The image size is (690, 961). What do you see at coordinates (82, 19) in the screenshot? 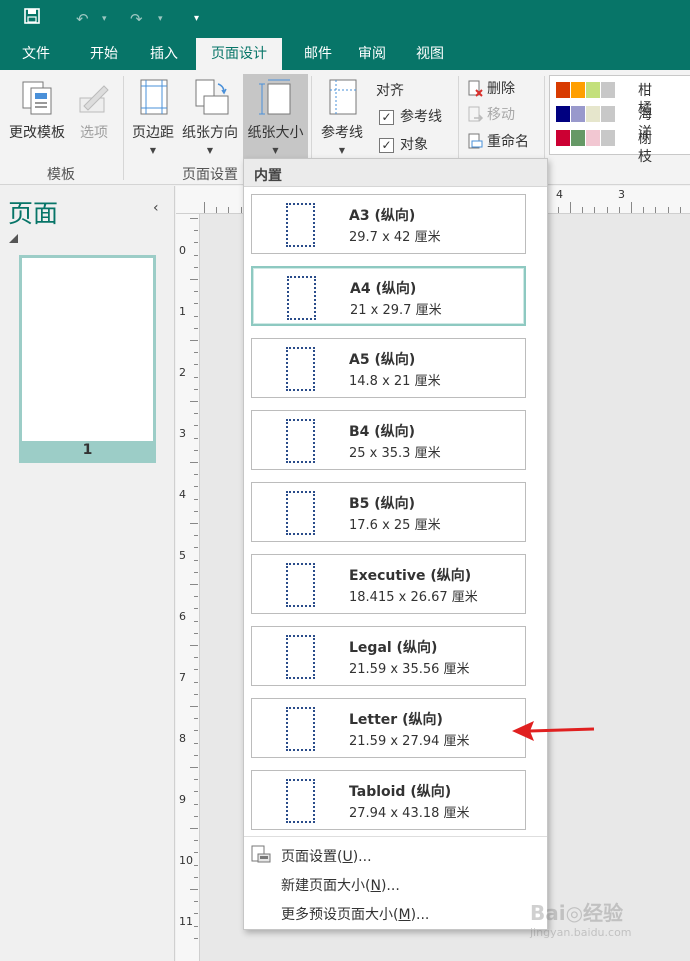
I see `undo-icon: ↶` at bounding box center [82, 19].